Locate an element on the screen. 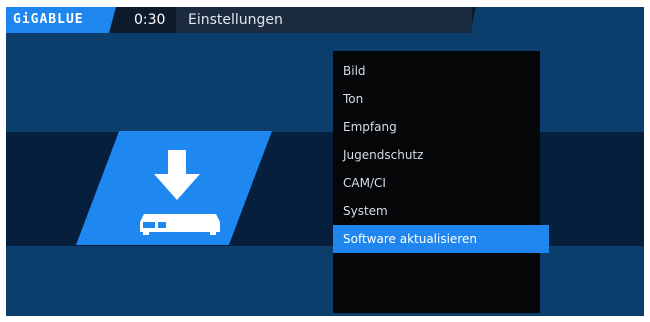  page-title: Einstellungen is located at coordinates (235, 20).